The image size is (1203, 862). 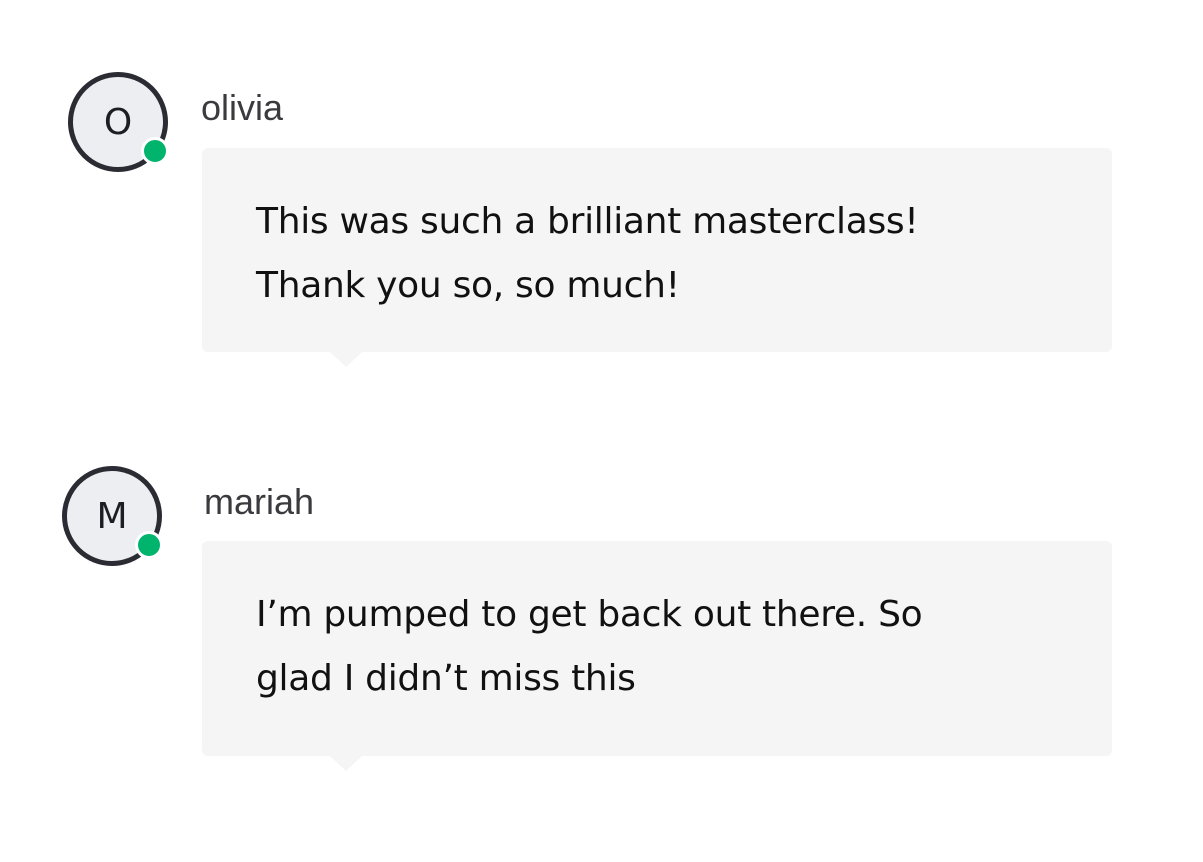 I want to click on message-text-line: glad I didn’t miss this, so click(x=446, y=678).